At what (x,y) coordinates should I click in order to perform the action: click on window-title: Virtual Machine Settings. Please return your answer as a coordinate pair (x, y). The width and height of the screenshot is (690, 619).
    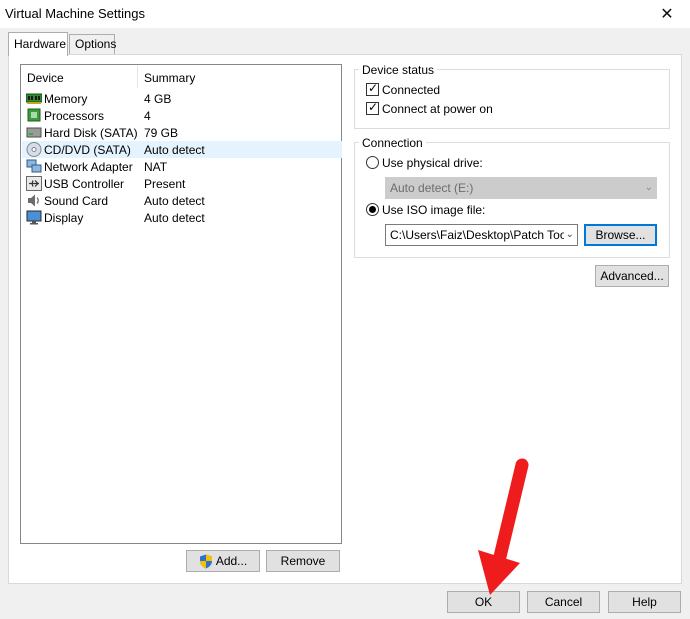
    Looking at the image, I should click on (75, 13).